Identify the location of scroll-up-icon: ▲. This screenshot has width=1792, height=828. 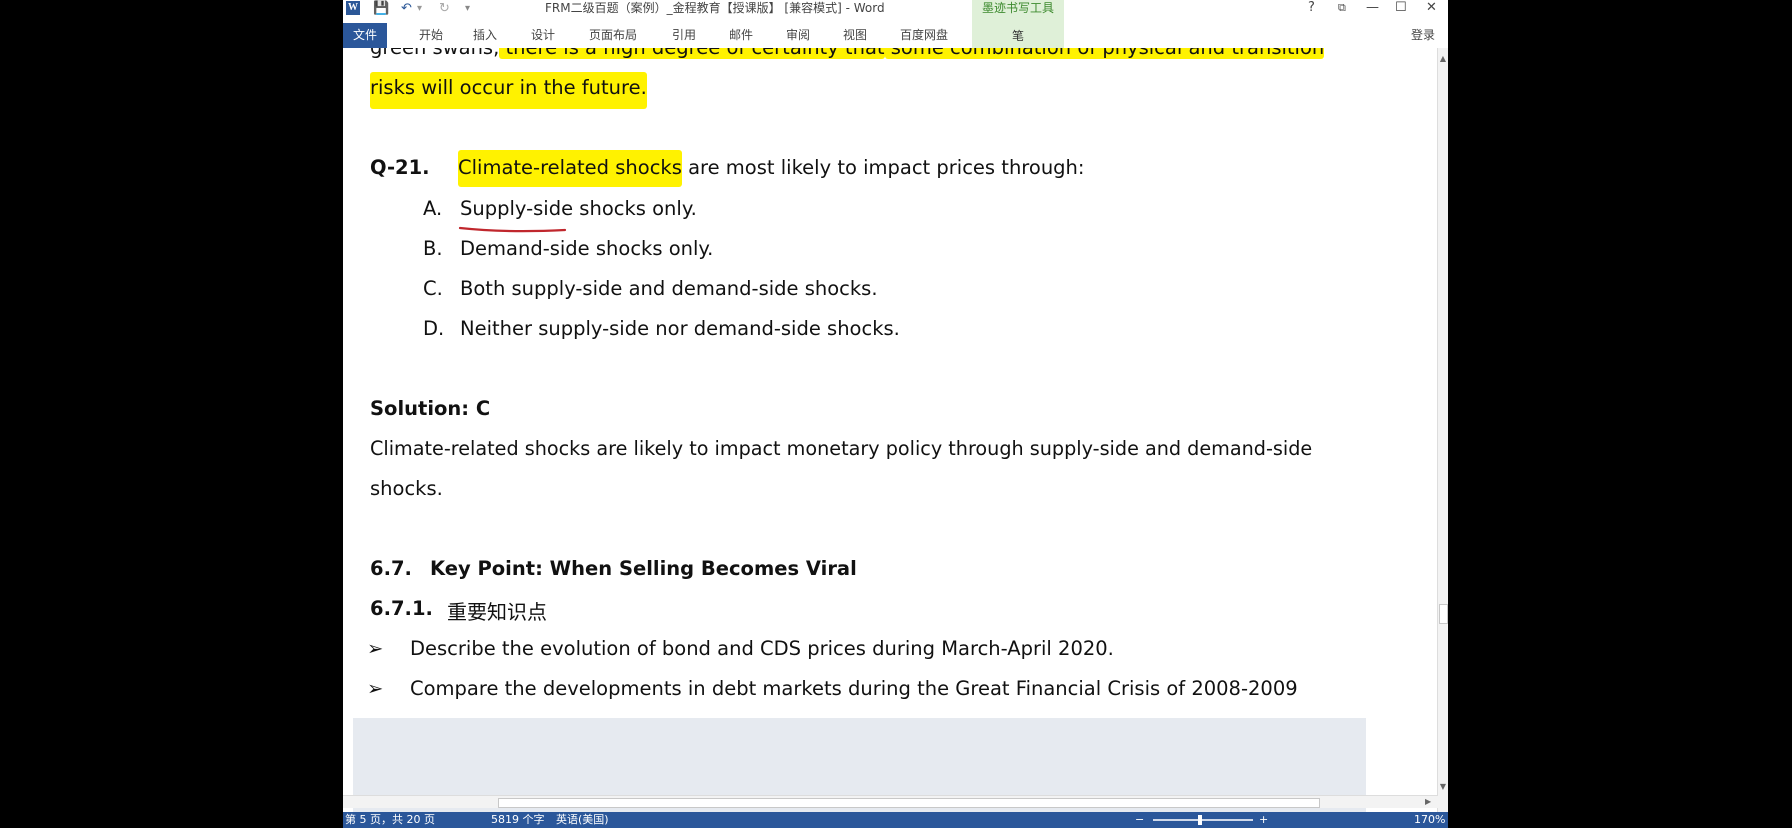
(1443, 59).